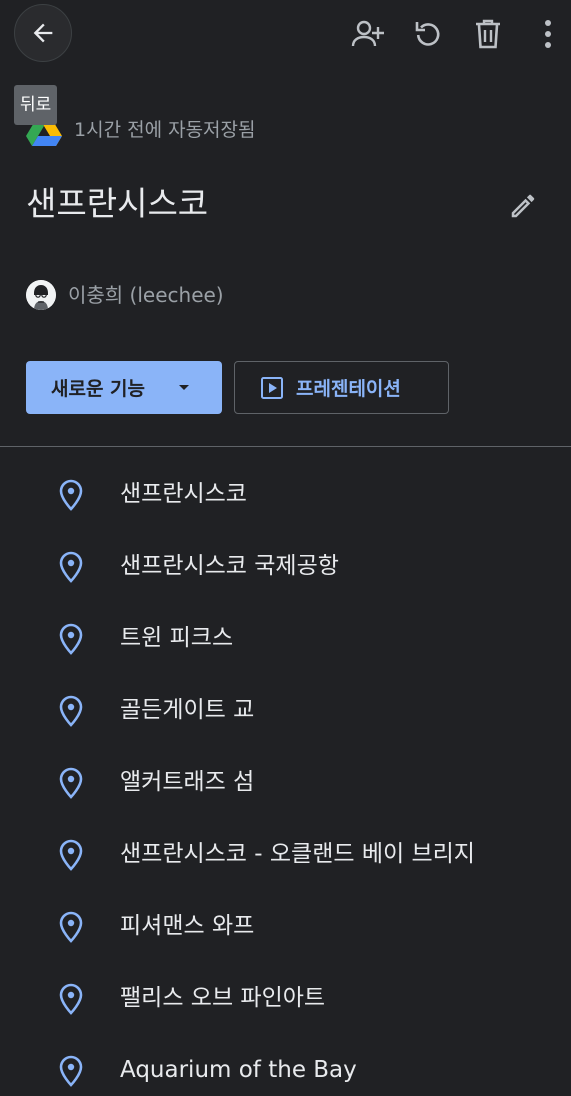 This screenshot has height=1096, width=571. Describe the element at coordinates (285, 446) in the screenshot. I see `divider` at that location.